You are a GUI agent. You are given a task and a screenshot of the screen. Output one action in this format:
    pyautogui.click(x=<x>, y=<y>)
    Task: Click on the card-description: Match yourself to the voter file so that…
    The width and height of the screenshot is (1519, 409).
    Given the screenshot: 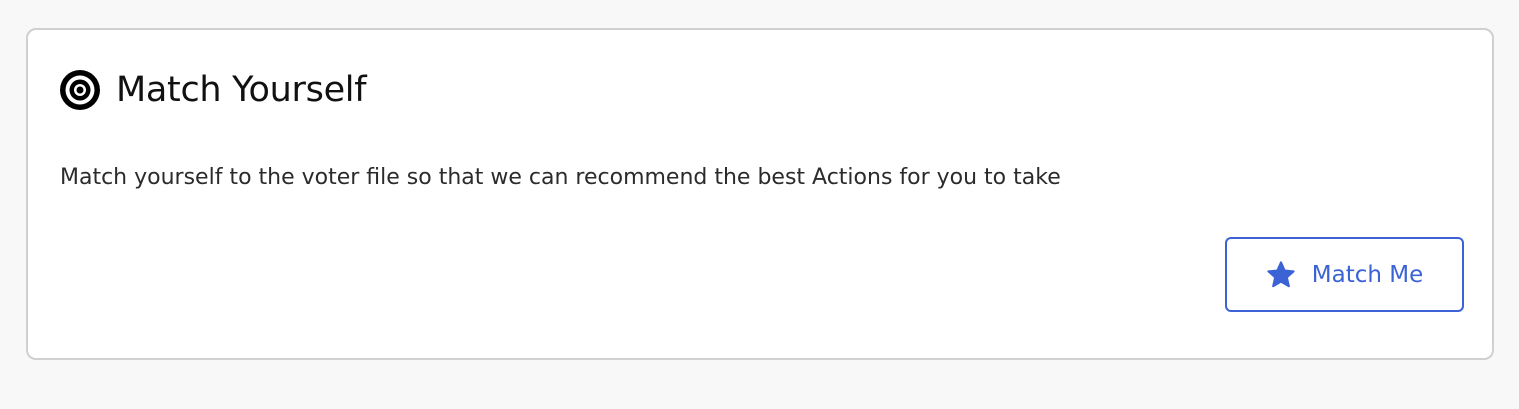 What is the action you would take?
    pyautogui.click(x=560, y=177)
    